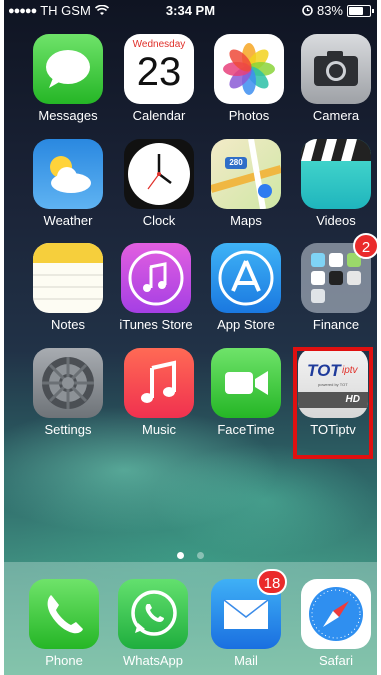 The image size is (381, 675). What do you see at coordinates (156, 278) in the screenshot?
I see `itunes-store-icon` at bounding box center [156, 278].